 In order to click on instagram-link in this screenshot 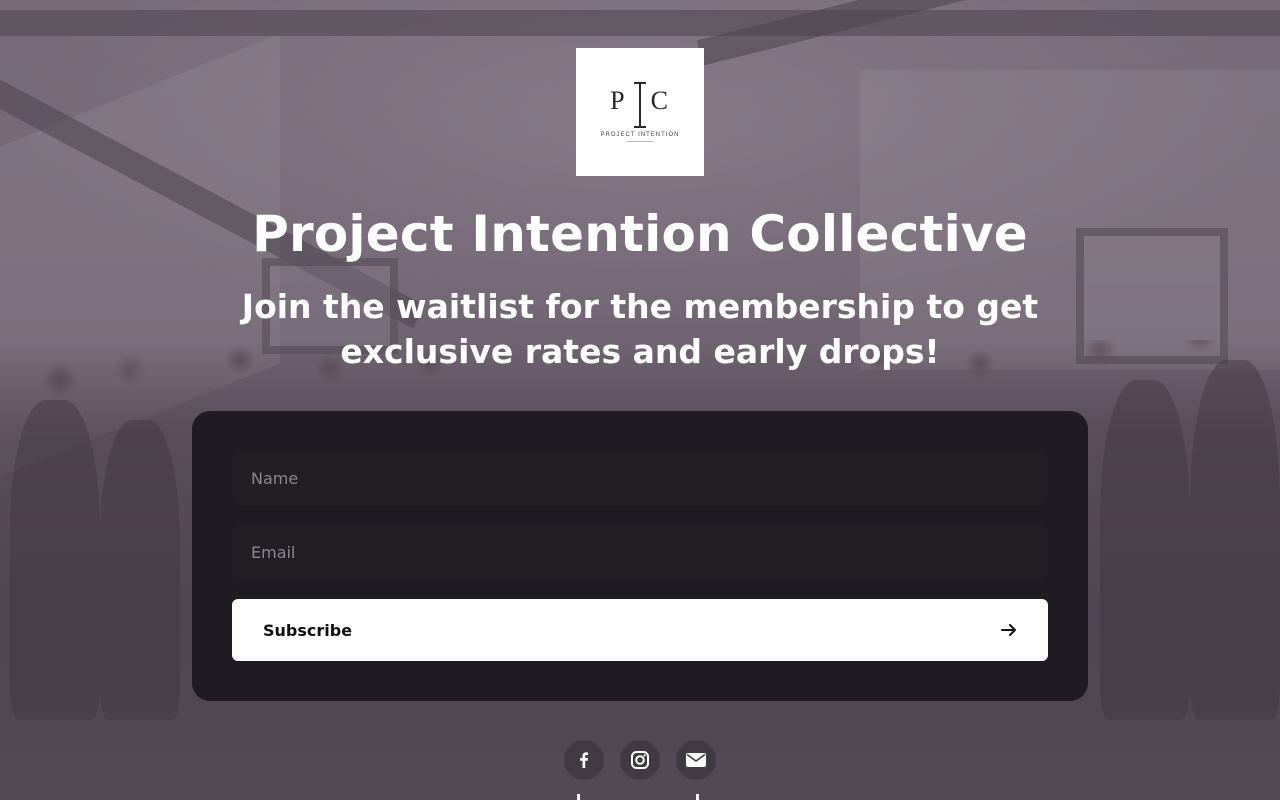, I will do `click(640, 760)`.